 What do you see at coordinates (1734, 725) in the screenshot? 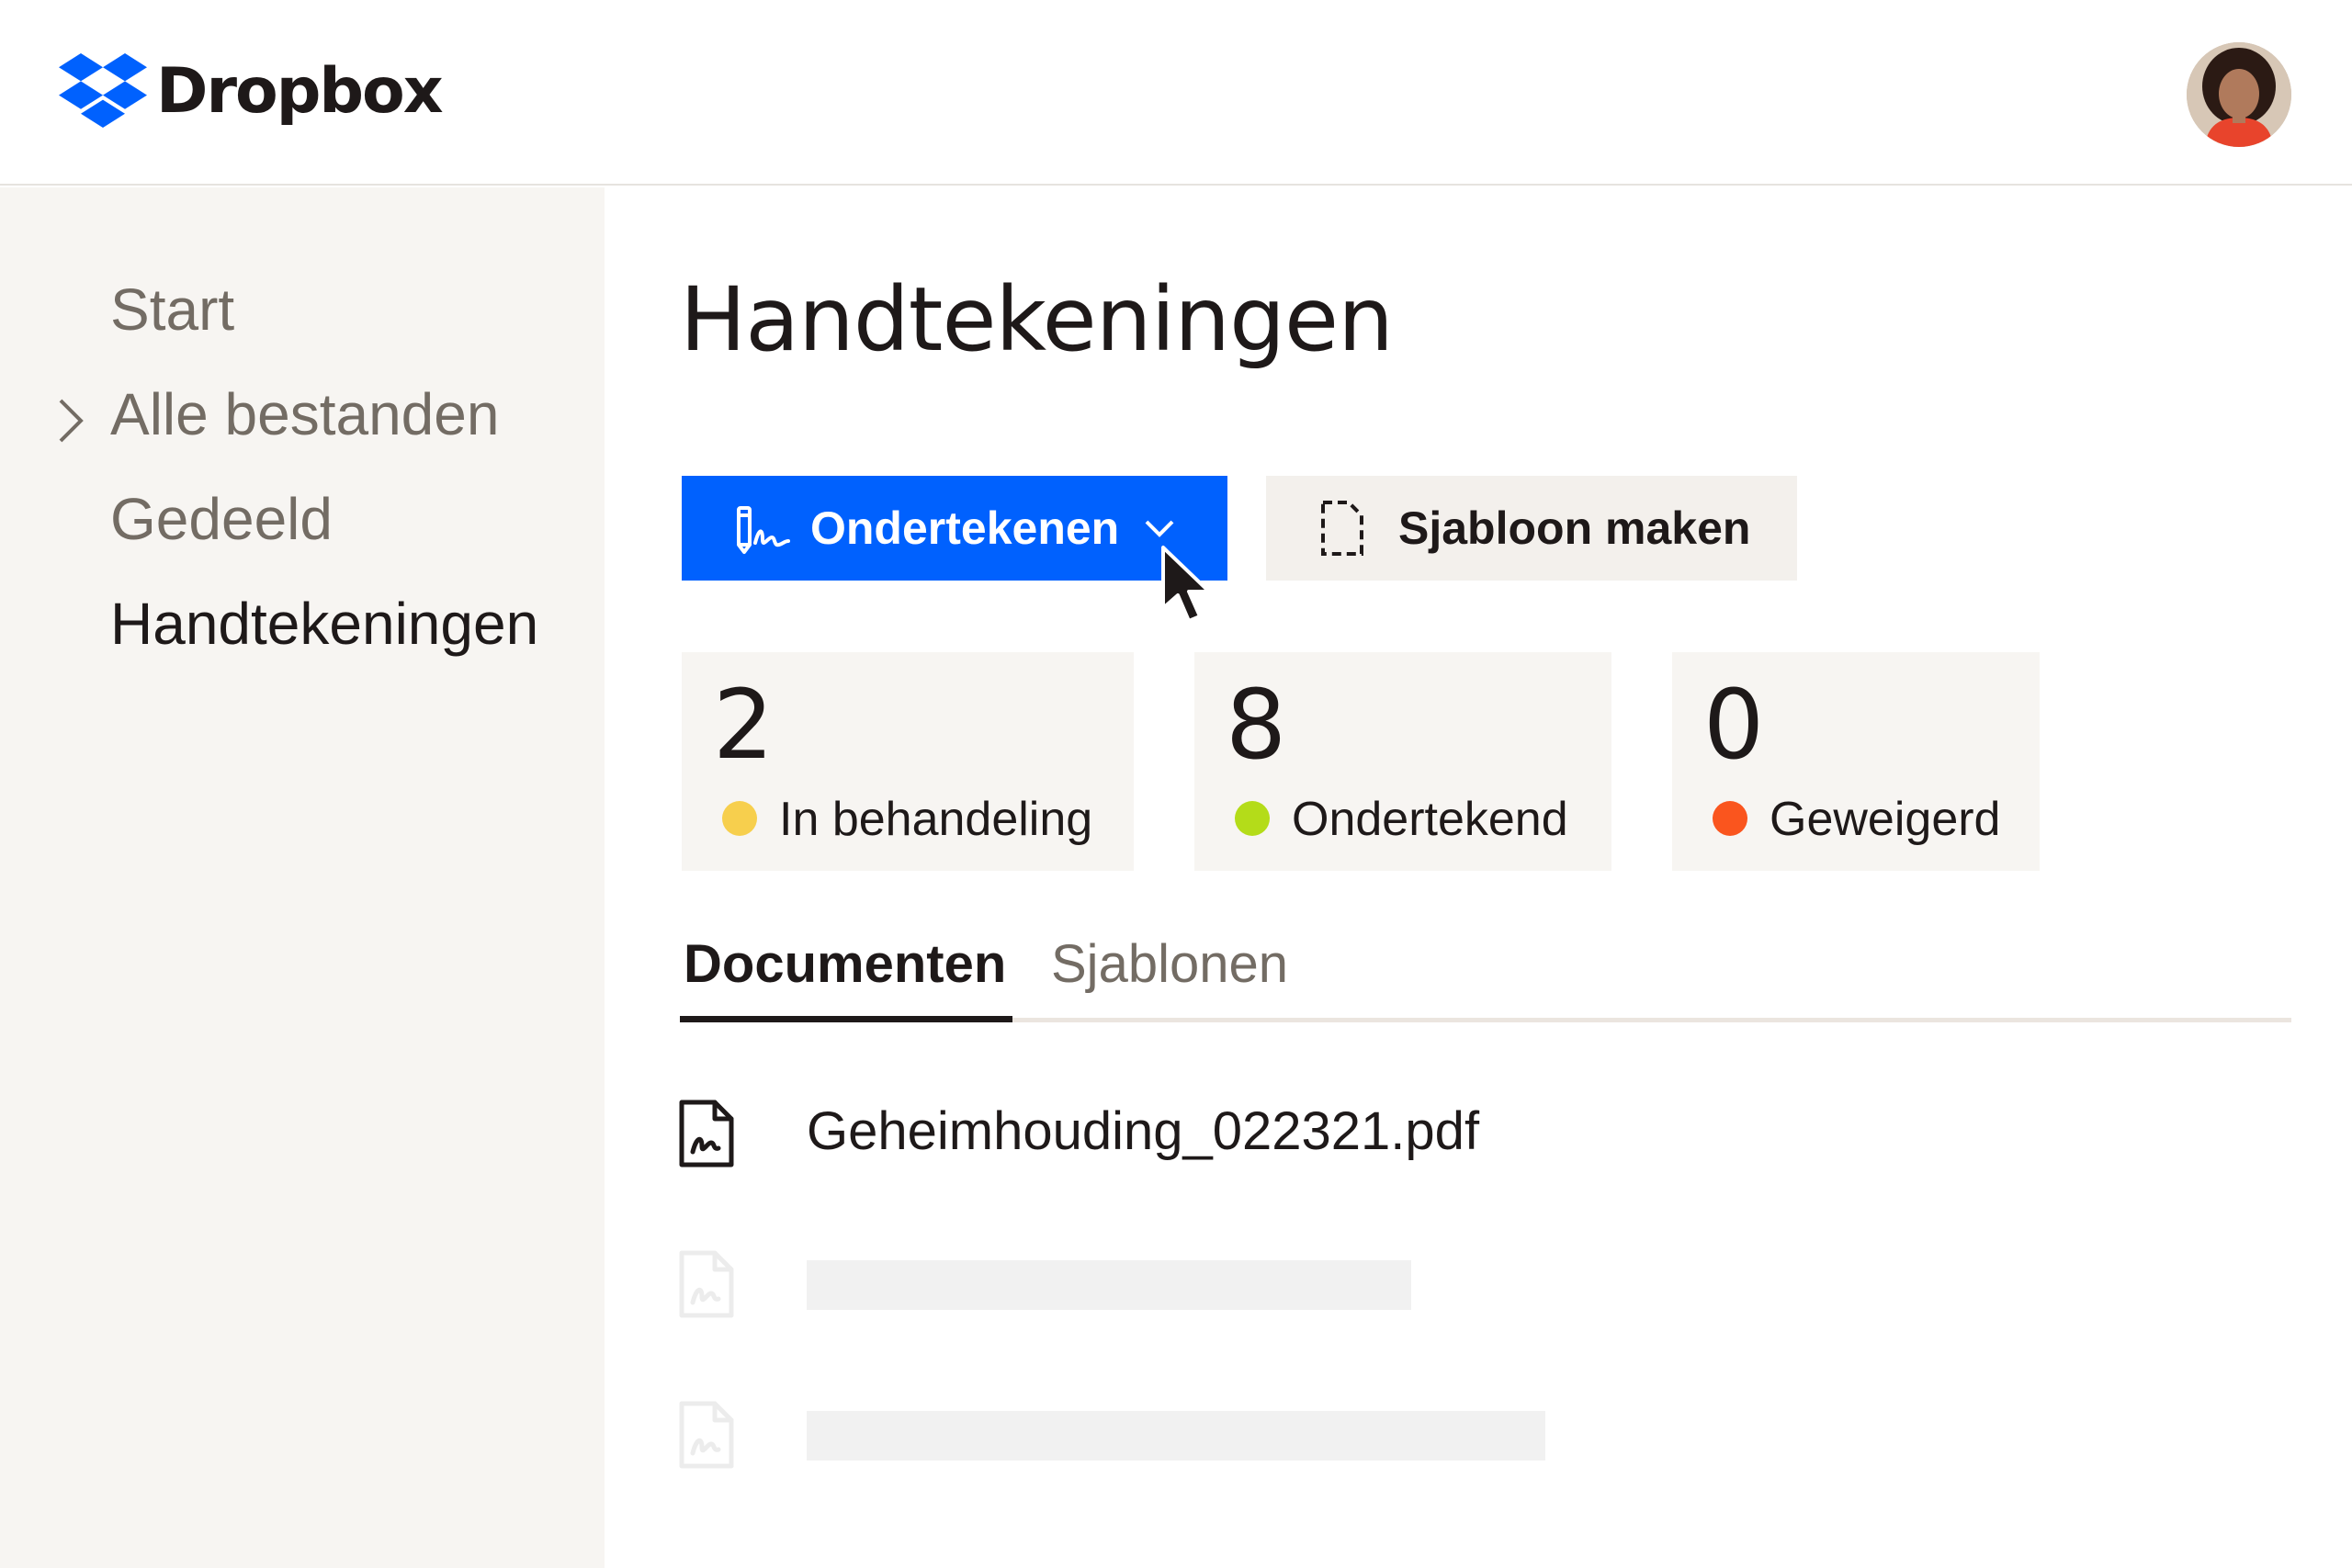
I see `stat-count: 0` at bounding box center [1734, 725].